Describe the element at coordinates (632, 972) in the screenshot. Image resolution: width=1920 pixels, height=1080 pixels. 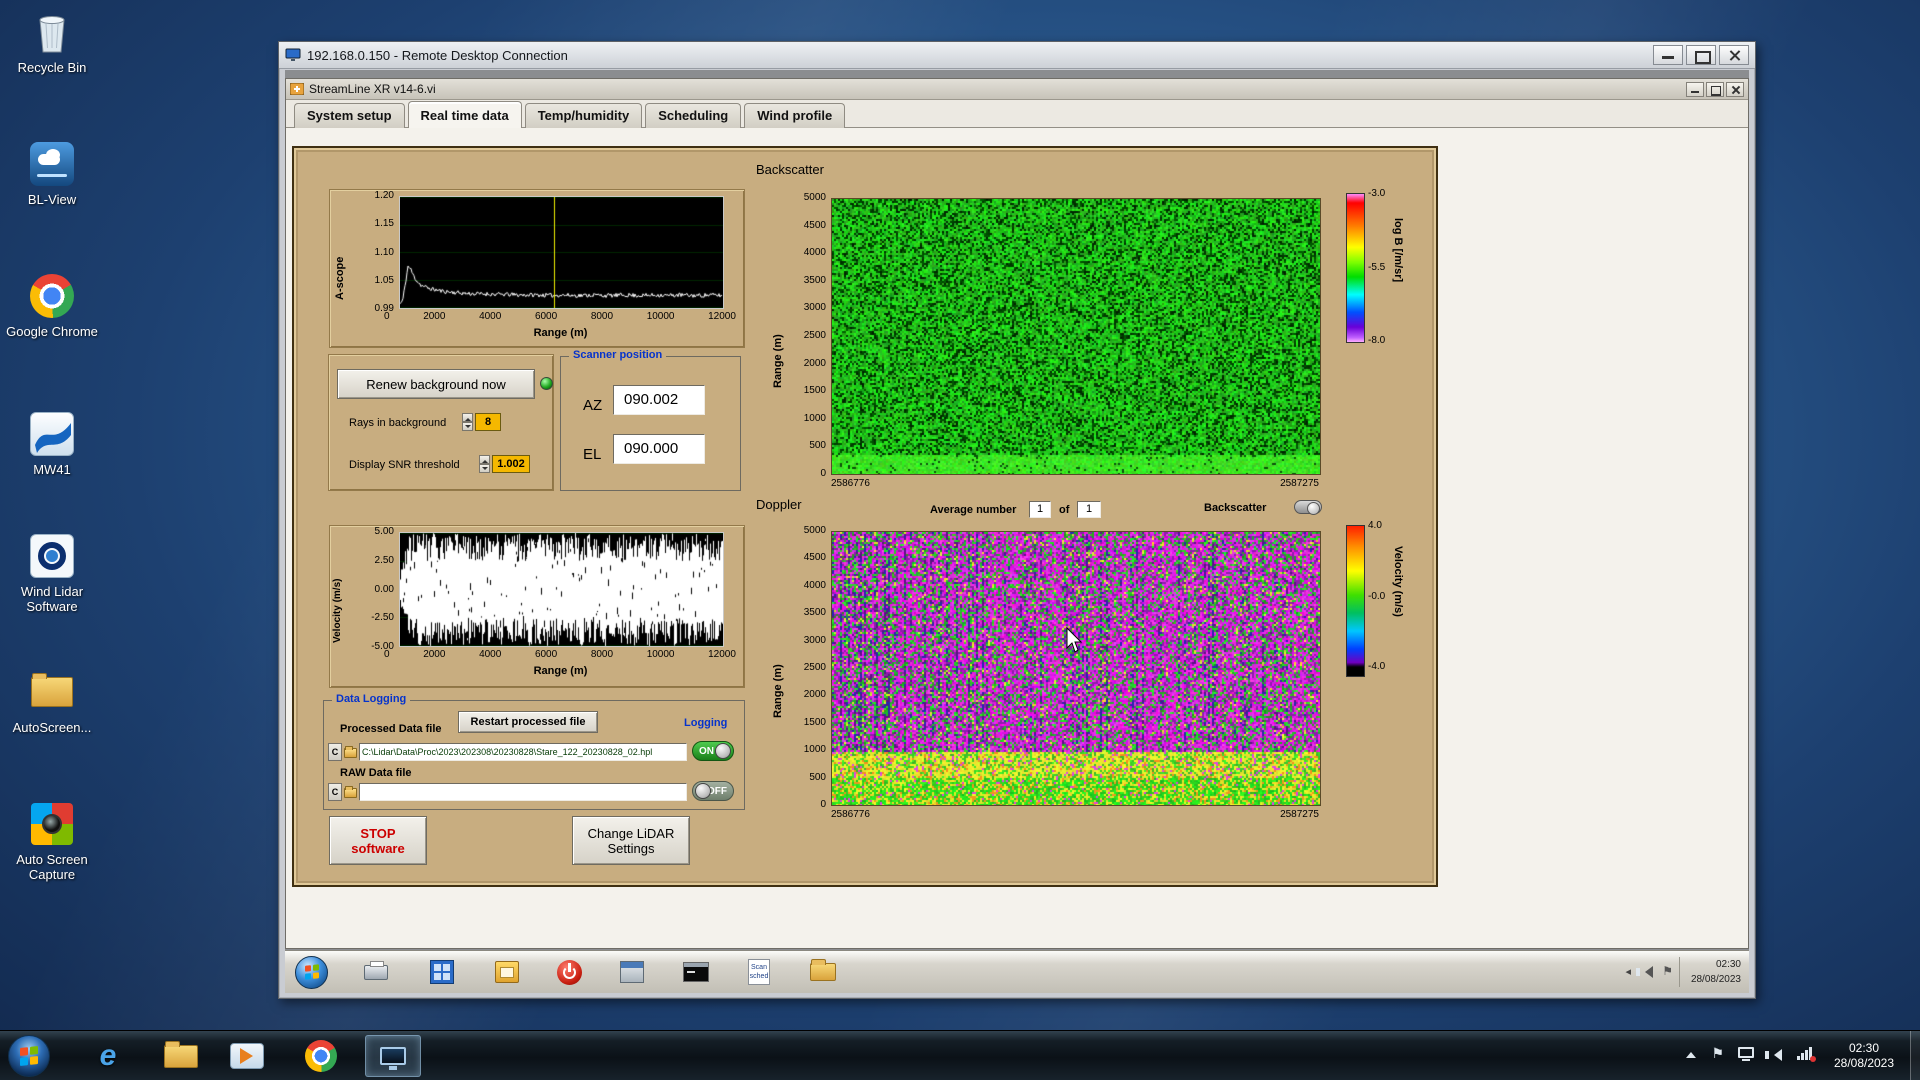
I see `system-app-icon` at that location.